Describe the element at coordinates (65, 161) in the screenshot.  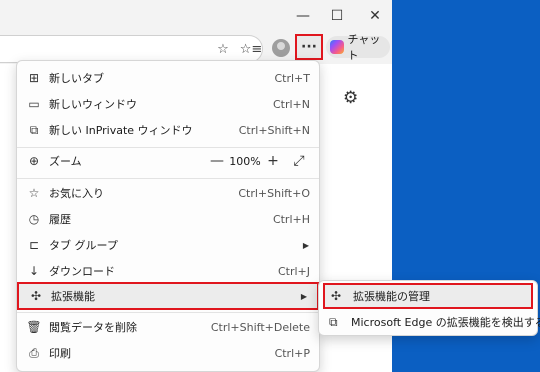
I see `menu-item-label: ズーム` at that location.